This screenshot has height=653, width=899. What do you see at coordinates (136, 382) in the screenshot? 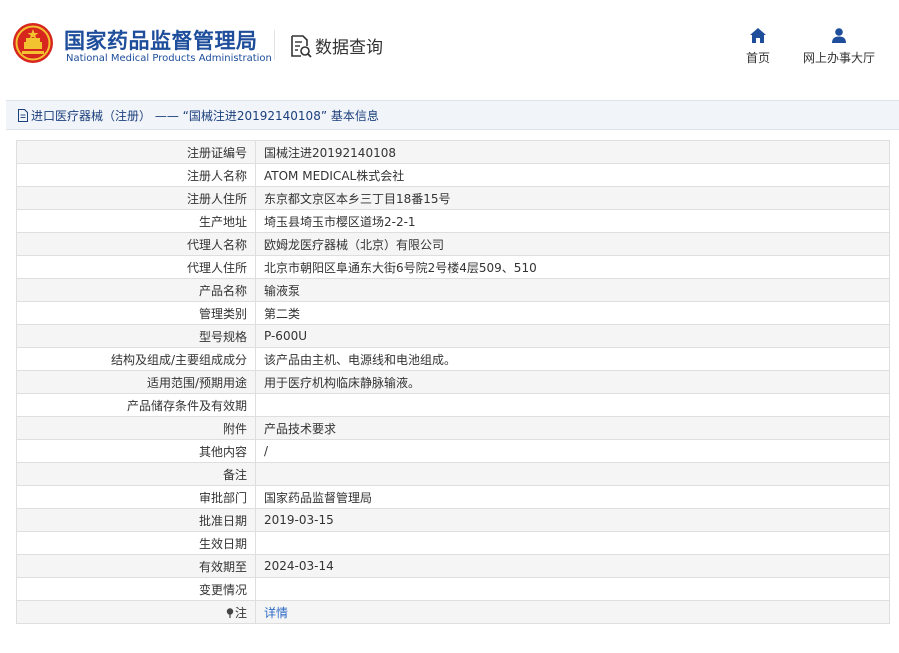
I see `field-label: 适用范围/预期用途` at bounding box center [136, 382].